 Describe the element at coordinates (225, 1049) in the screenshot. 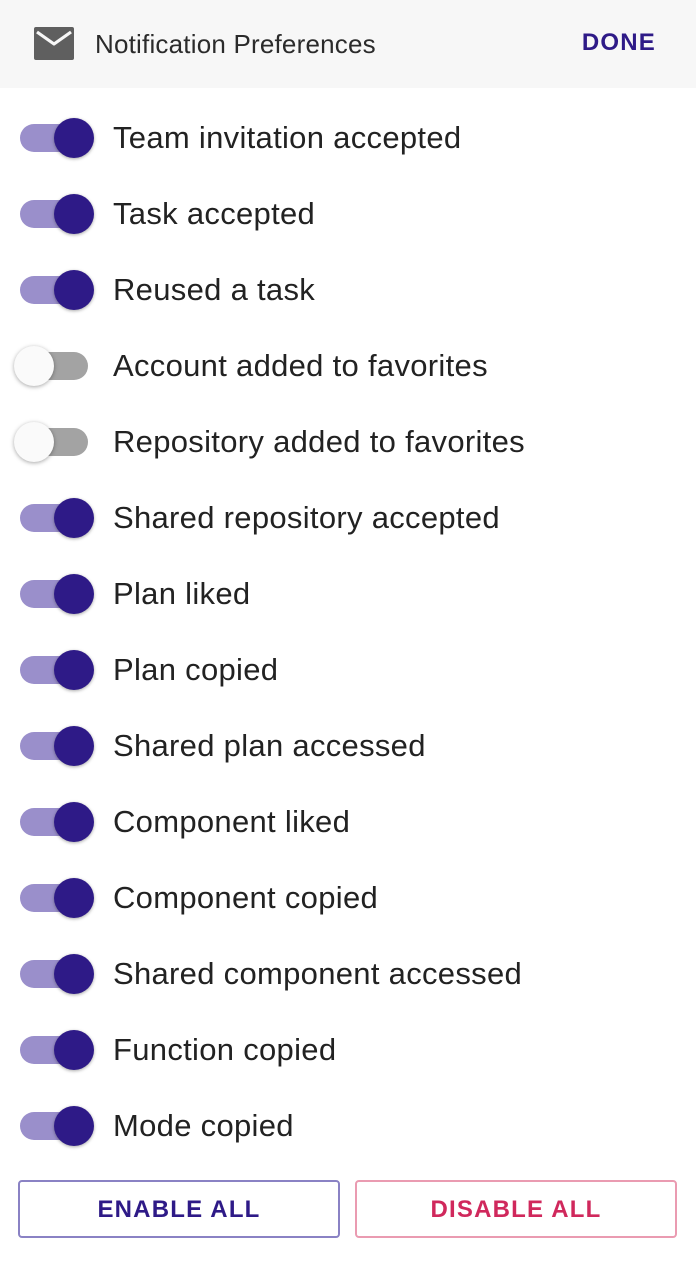

I see `preference-label: Function copied` at that location.